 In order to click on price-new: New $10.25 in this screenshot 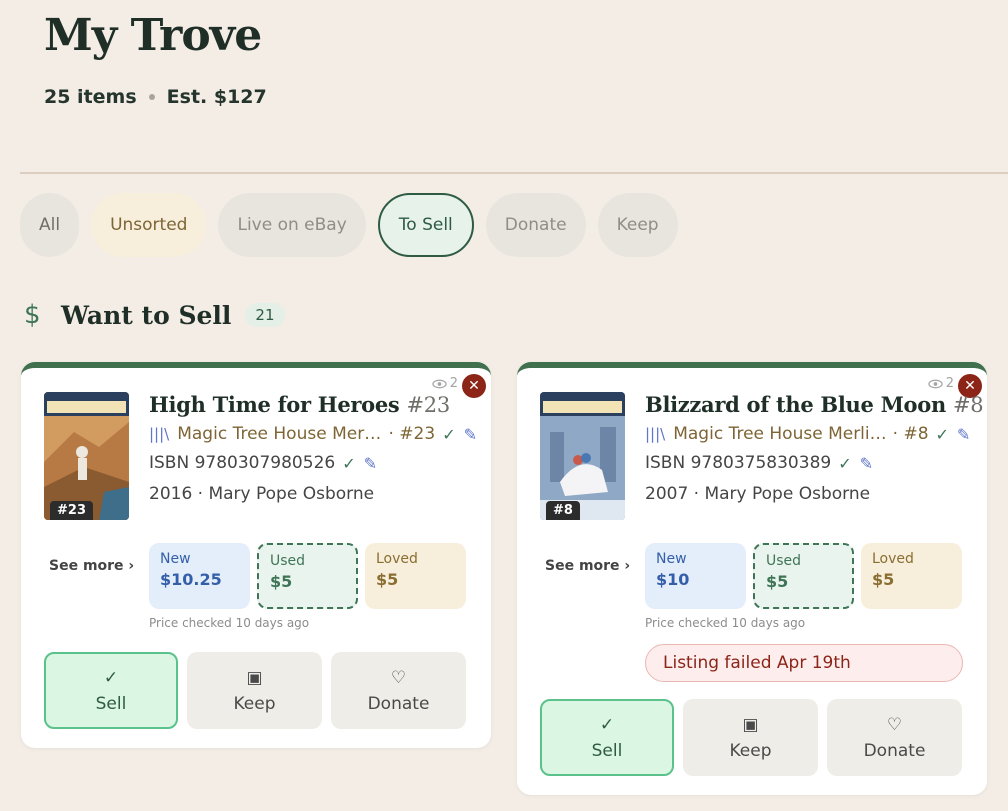, I will do `click(199, 576)`.